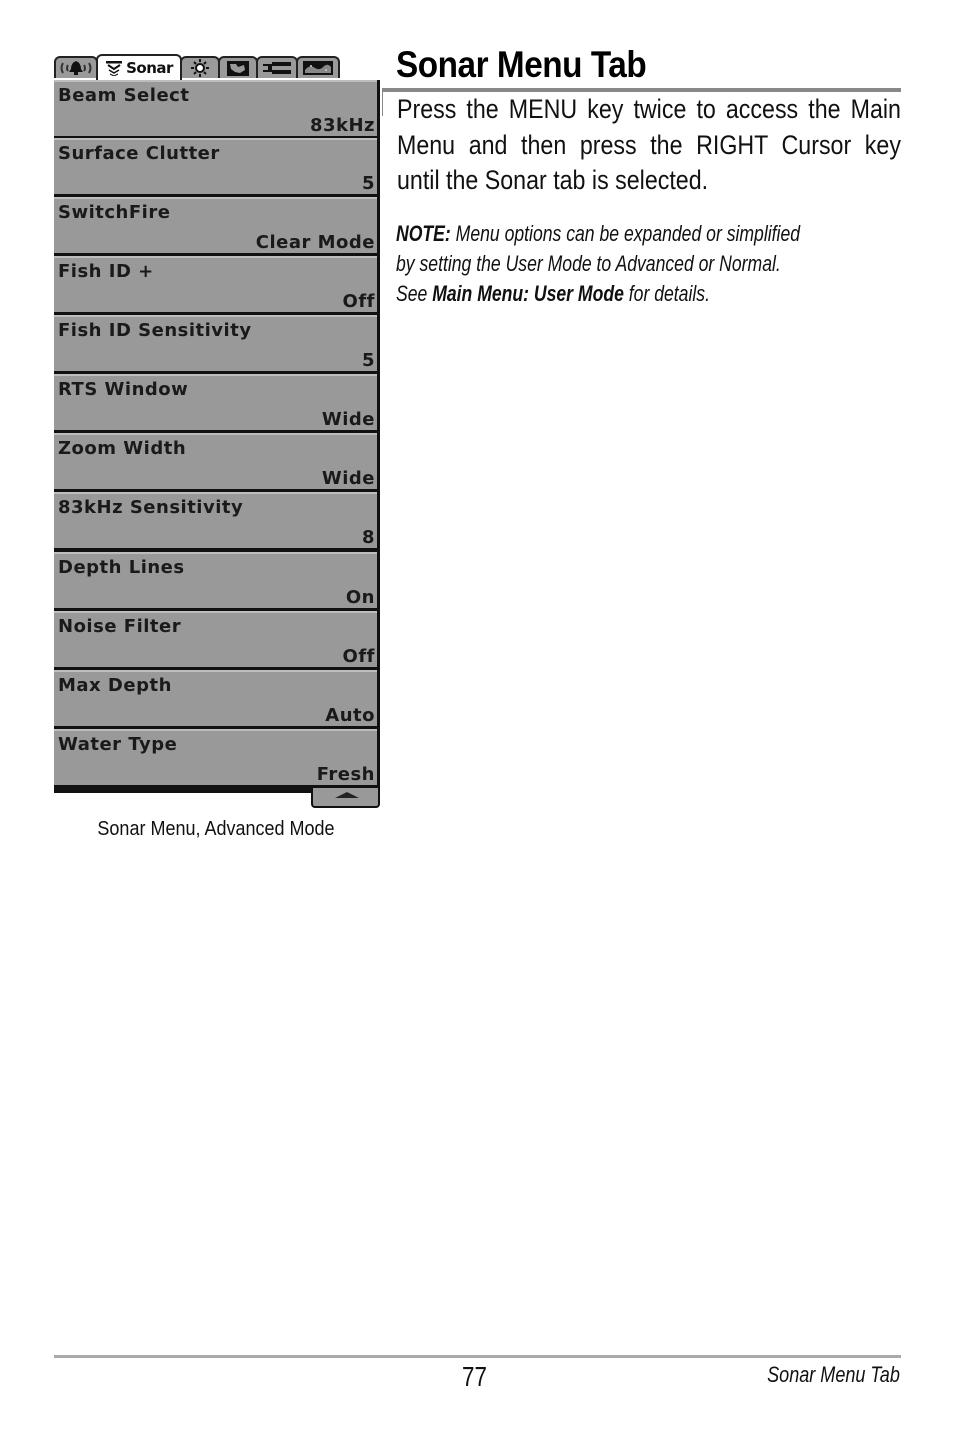 This screenshot has width=954, height=1431. What do you see at coordinates (215, 520) in the screenshot?
I see `menu-item-83khz-sensitivity: 83kHz Sensitivity 8` at bounding box center [215, 520].